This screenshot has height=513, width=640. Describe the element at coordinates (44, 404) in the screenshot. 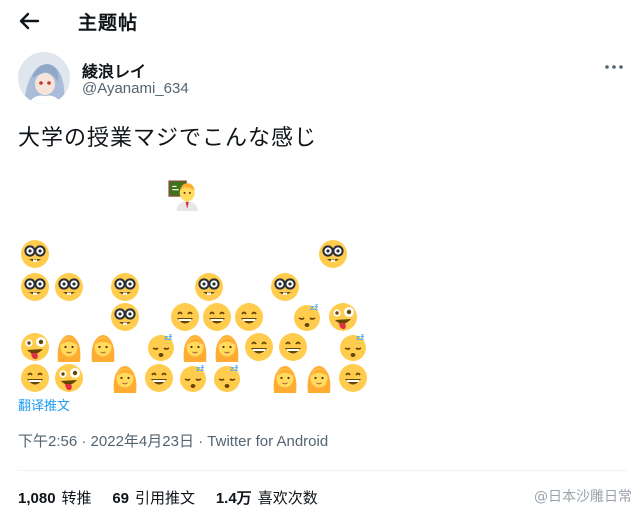

I see `translate-tweet-link: 翻译推文` at that location.